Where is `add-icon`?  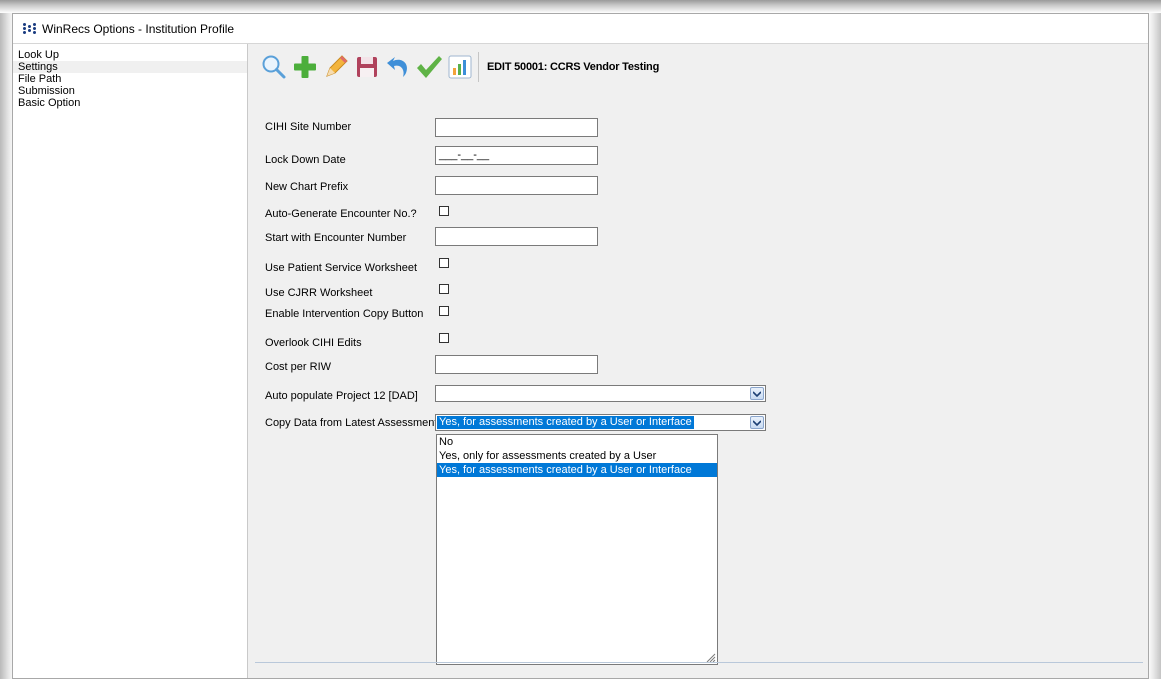 add-icon is located at coordinates (304, 67).